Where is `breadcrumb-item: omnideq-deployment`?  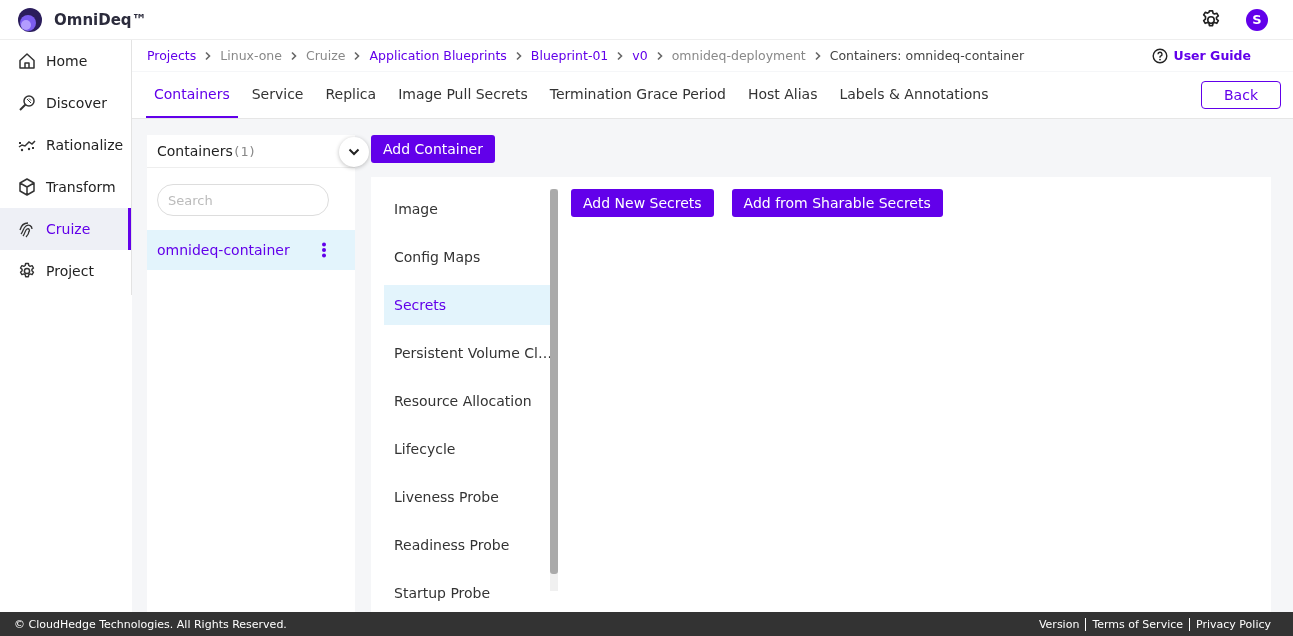 breadcrumb-item: omnideq-deployment is located at coordinates (738, 55).